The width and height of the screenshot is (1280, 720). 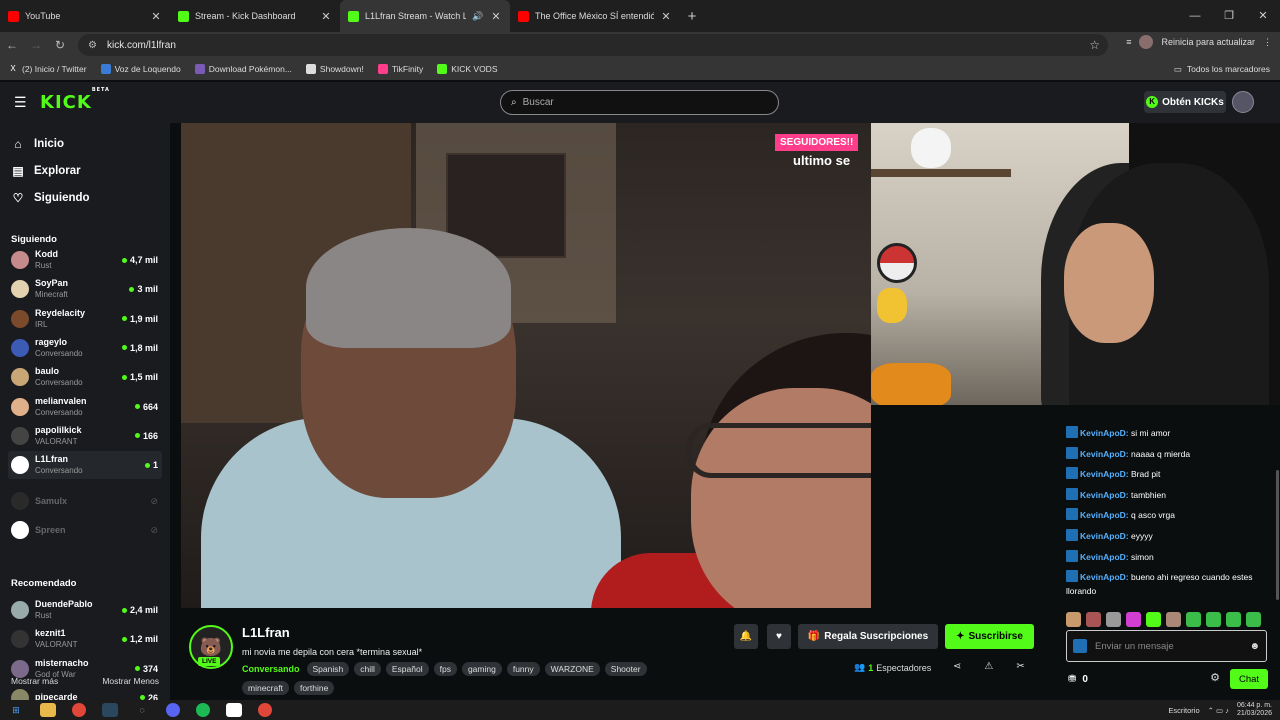 What do you see at coordinates (1254, 646) in the screenshot?
I see `emoji-icon: ☻` at bounding box center [1254, 646].